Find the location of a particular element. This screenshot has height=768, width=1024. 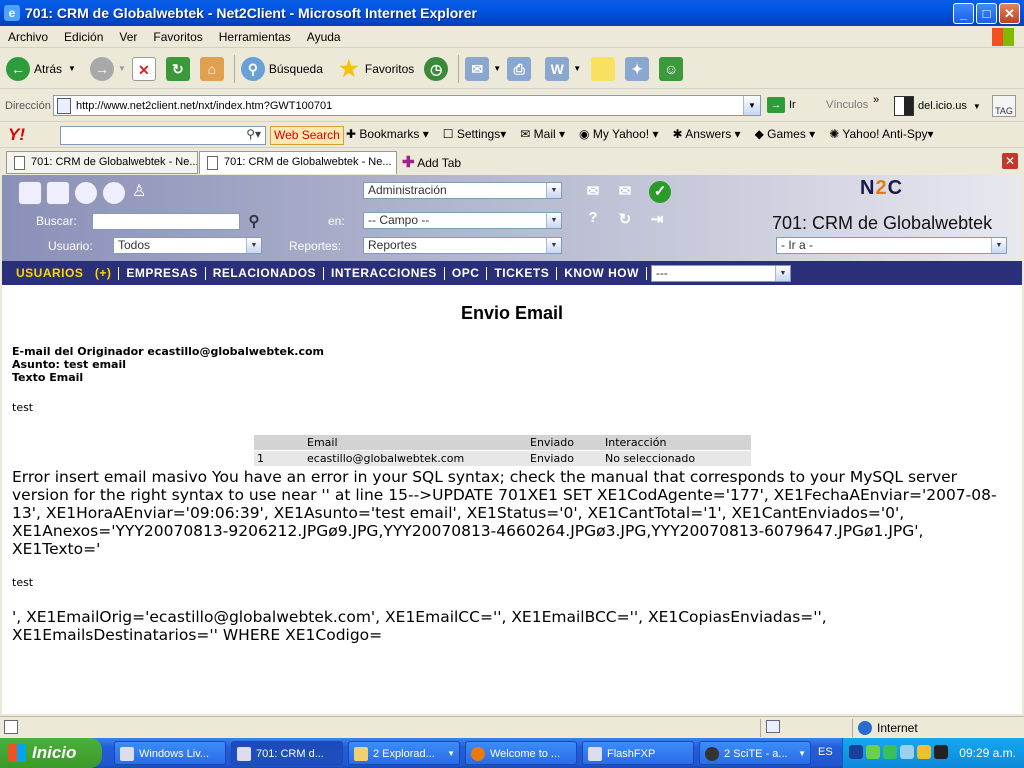

search-button: ⚲ Búsqueda is located at coordinates (281, 68).